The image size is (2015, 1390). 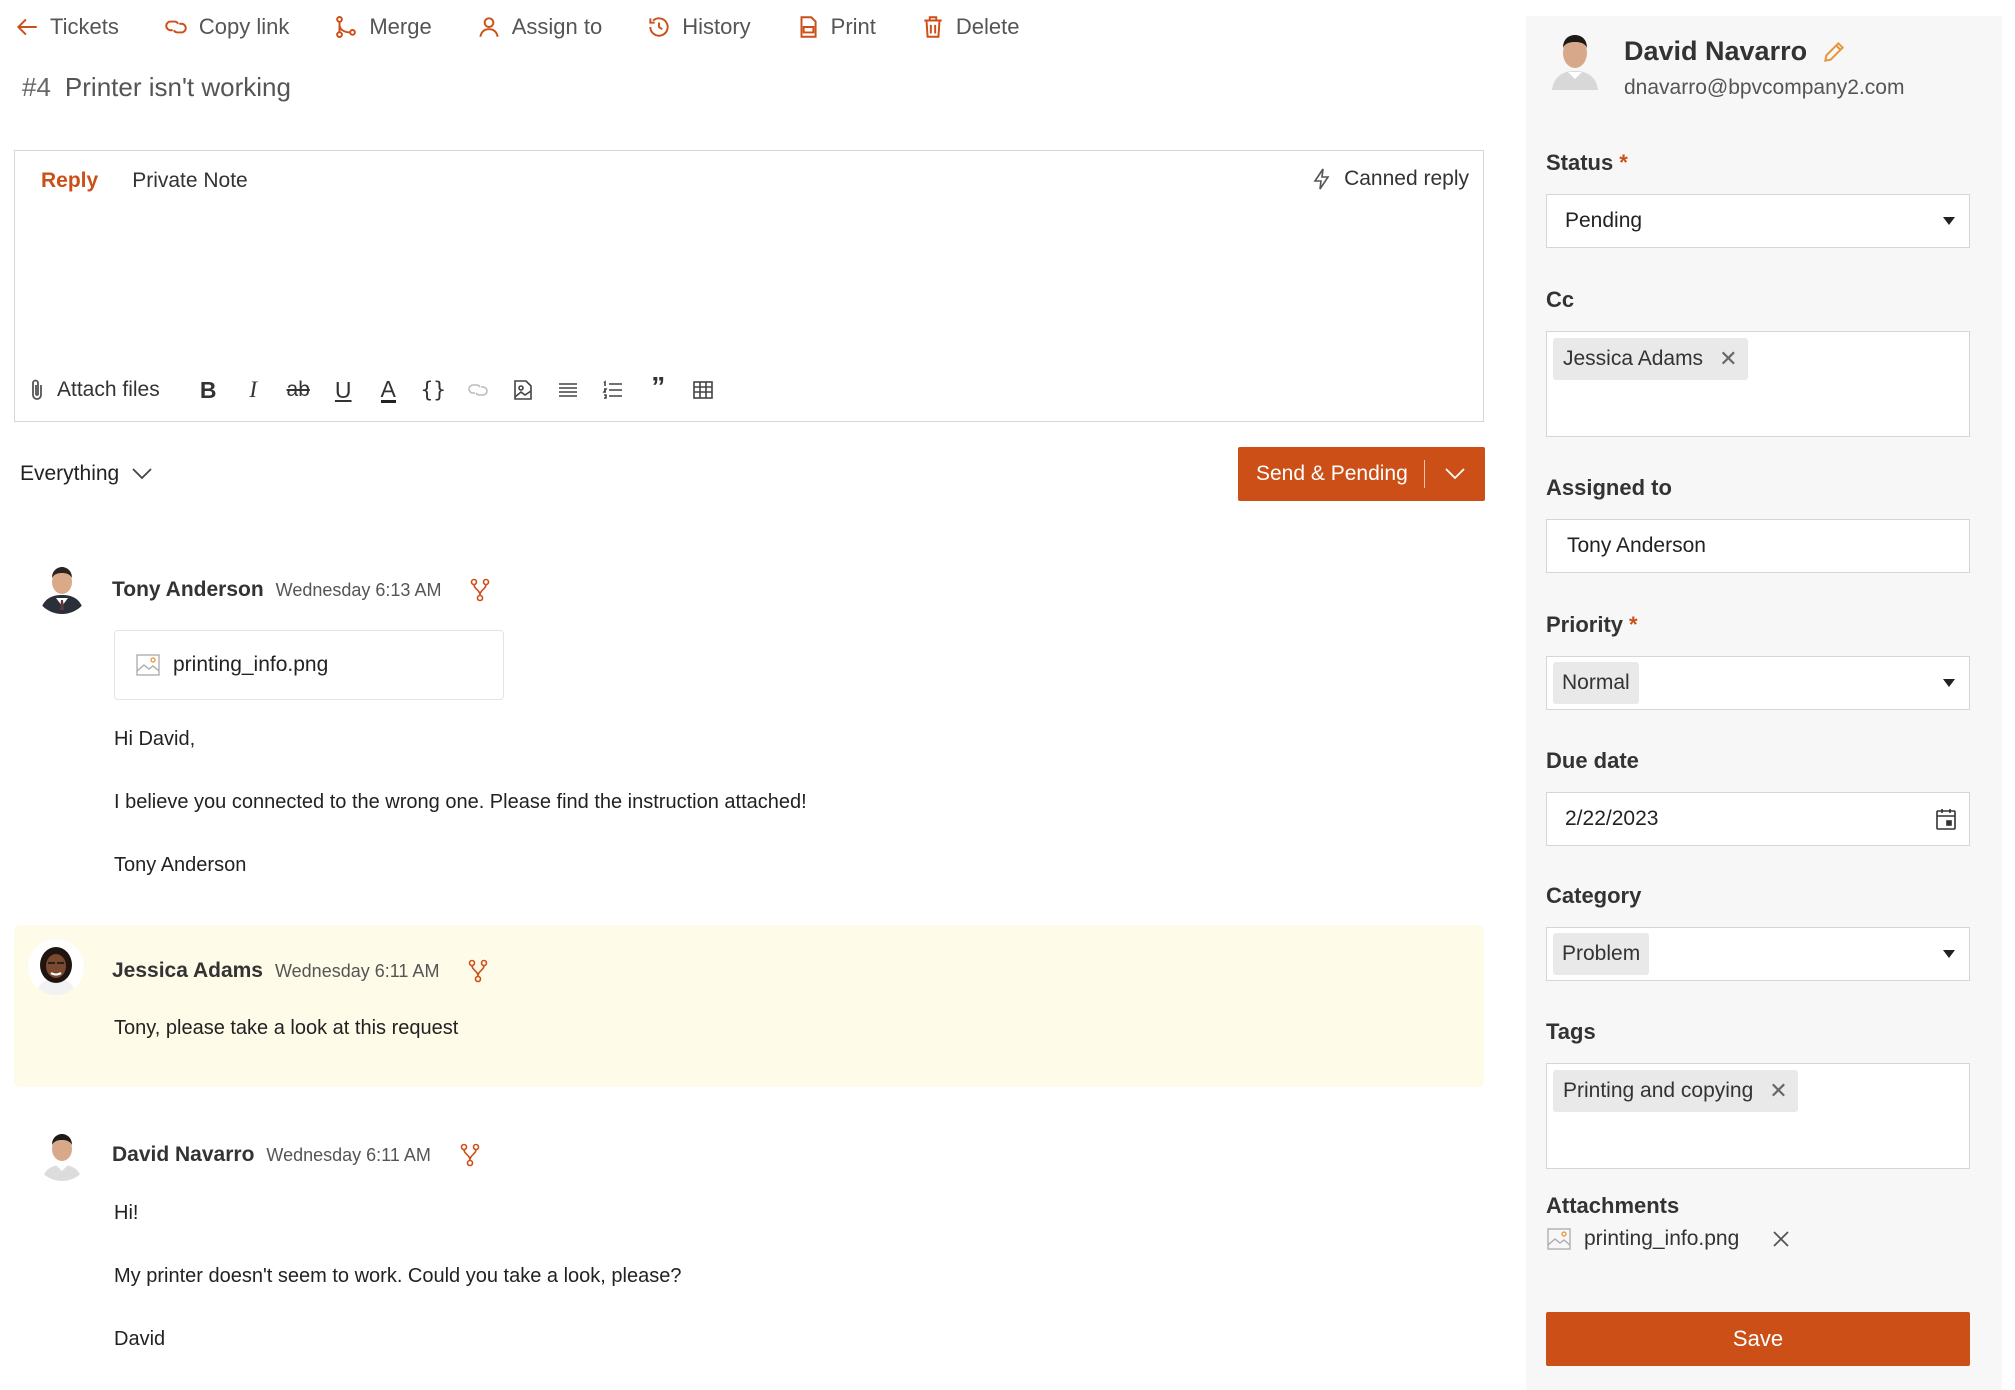 I want to click on status-select: Pending, so click(x=1758, y=221).